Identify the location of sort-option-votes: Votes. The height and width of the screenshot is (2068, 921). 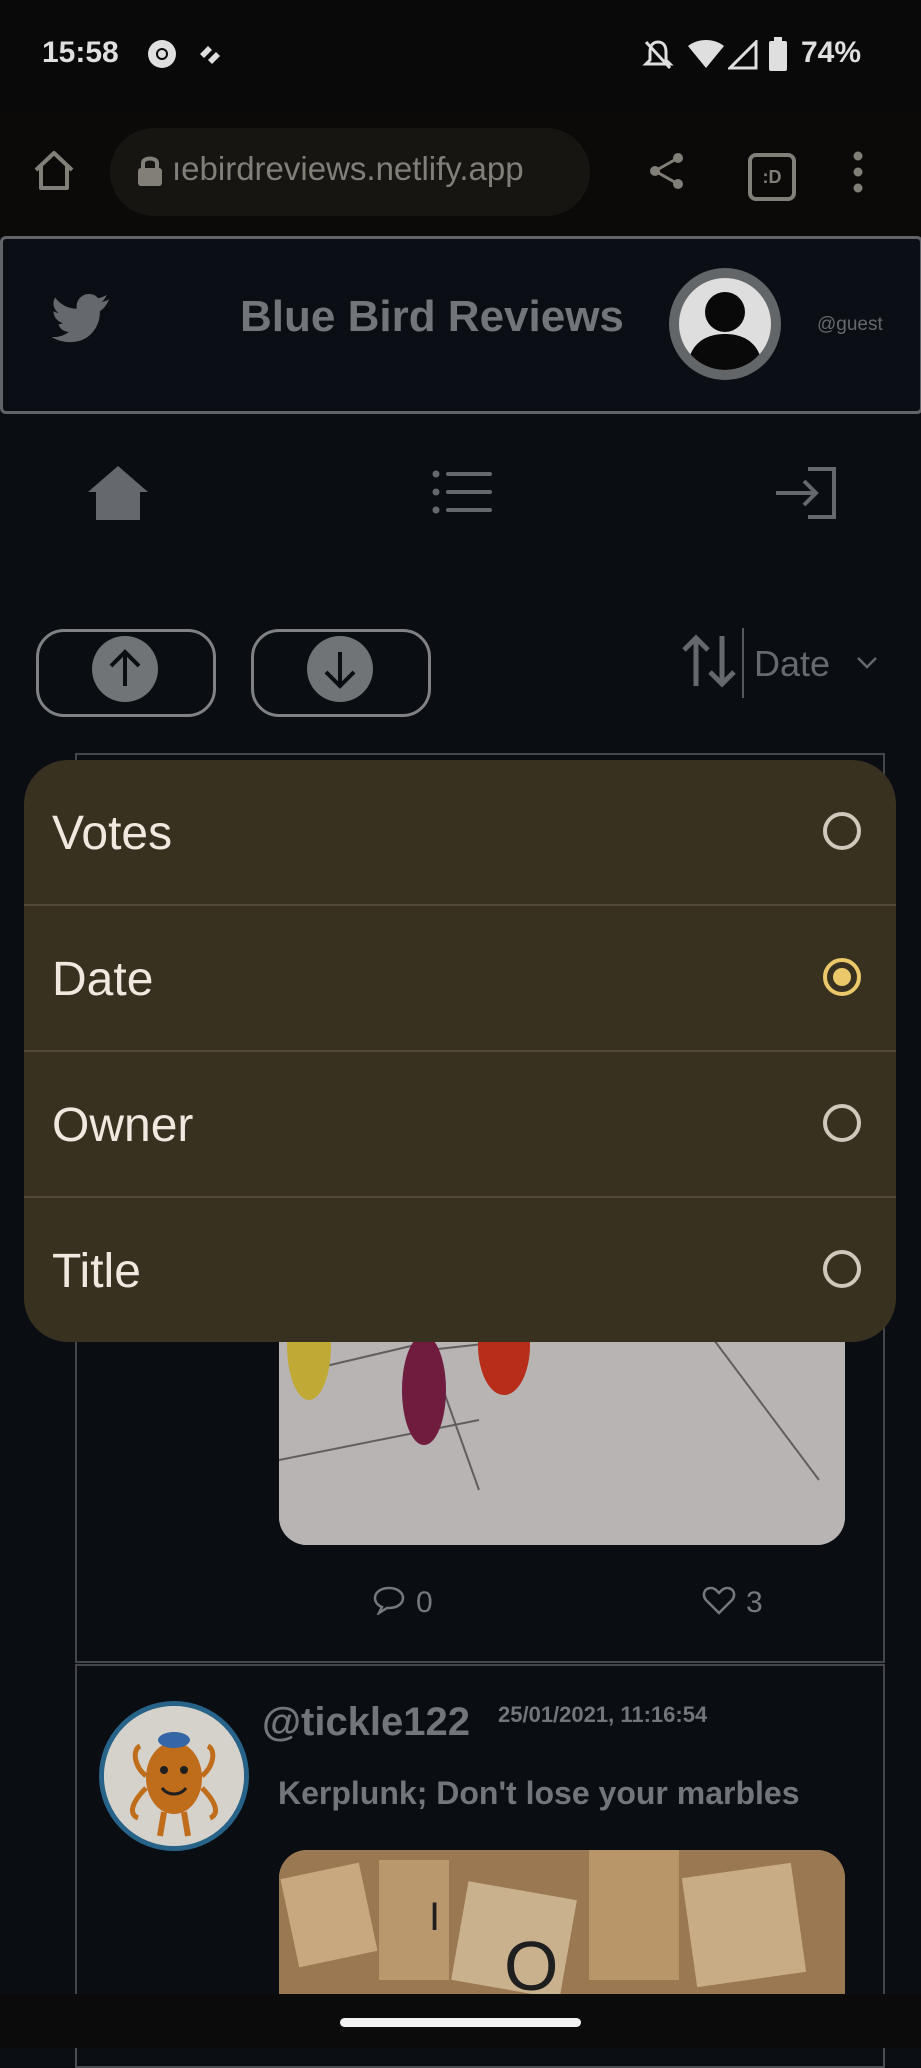
(460, 832).